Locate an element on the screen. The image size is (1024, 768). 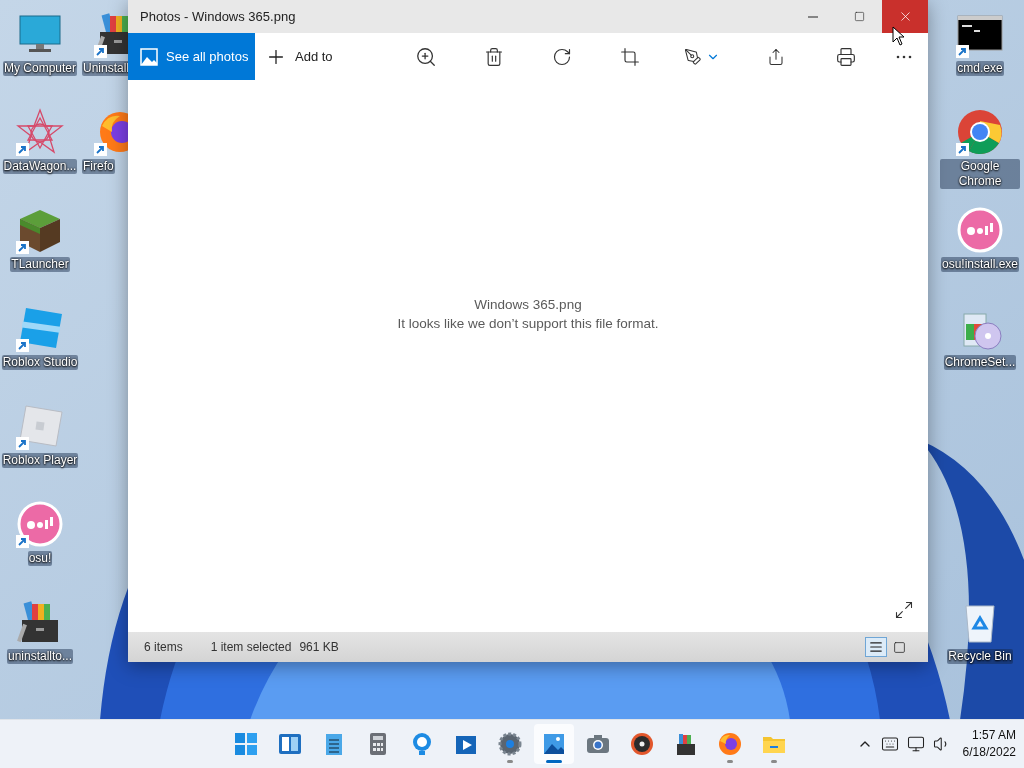
keyboard-button is located at coordinates (889, 744).